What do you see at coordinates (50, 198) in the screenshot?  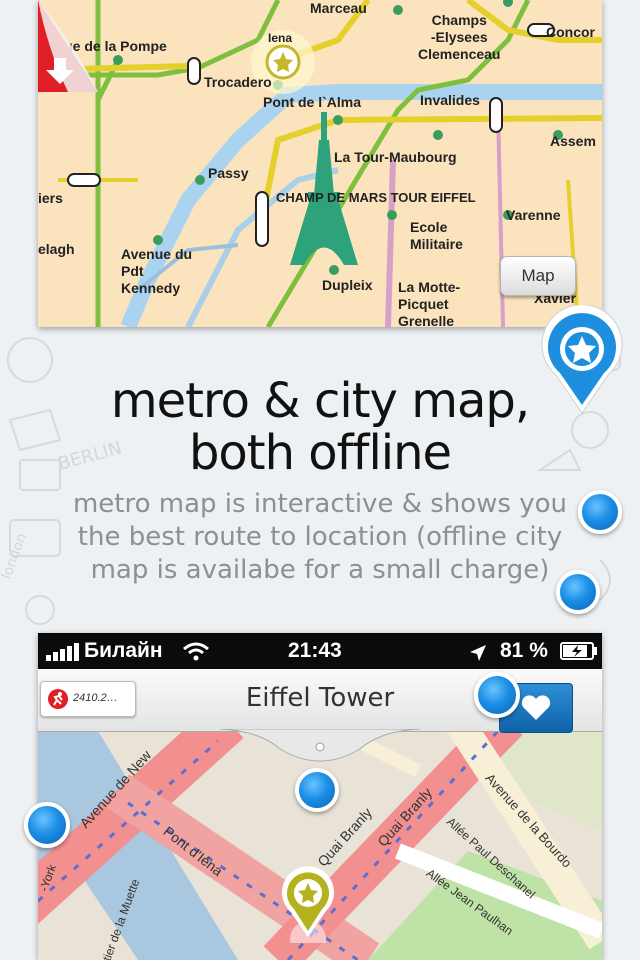 I see `station-partial-iers: iers` at bounding box center [50, 198].